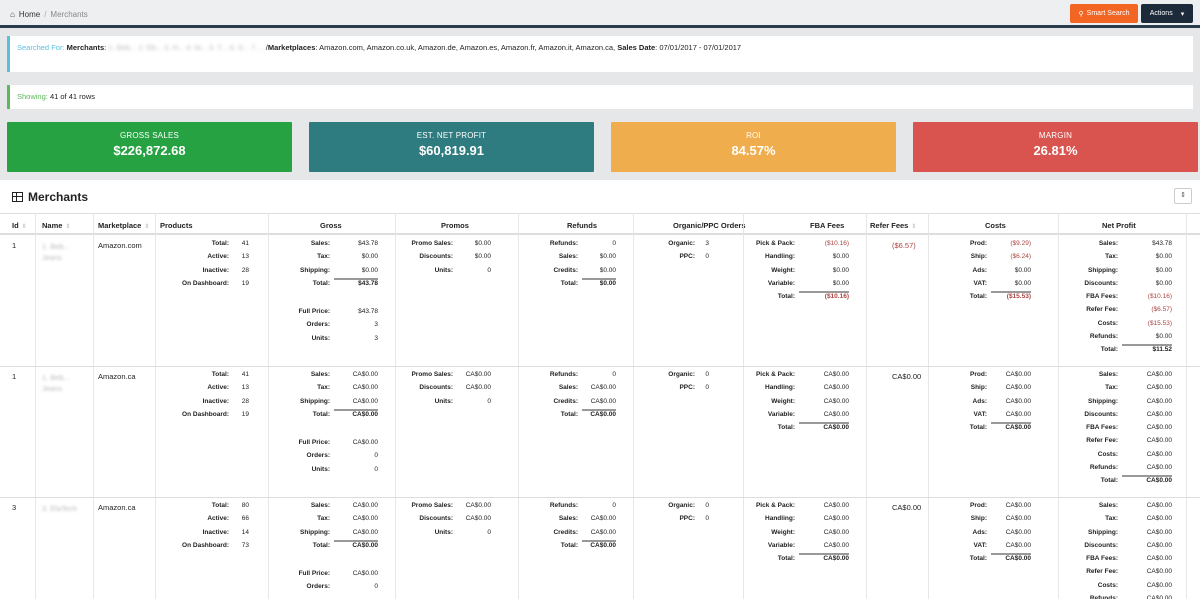  I want to click on showing-label: Showing:, so click(32, 96).